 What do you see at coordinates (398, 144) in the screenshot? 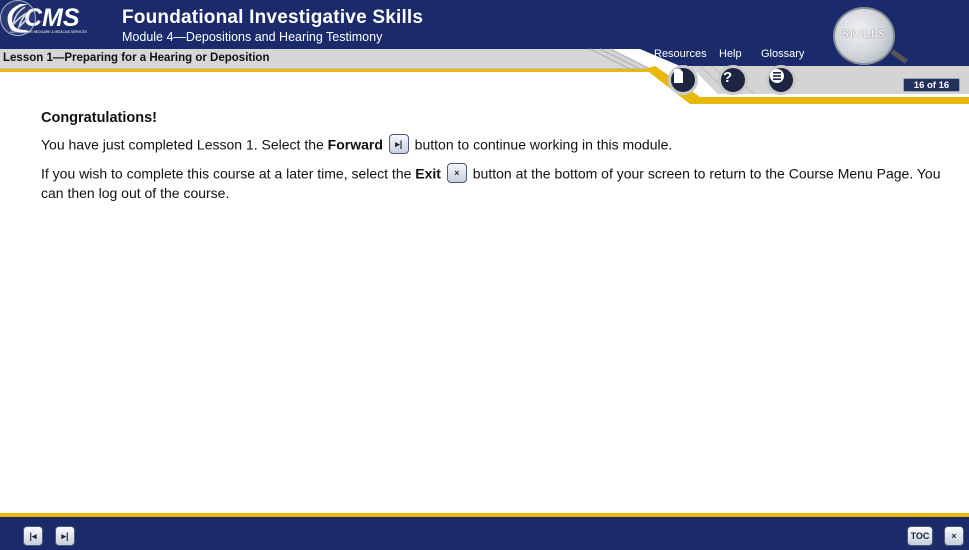
I see `forward-icon-inline: ▸|` at bounding box center [398, 144].